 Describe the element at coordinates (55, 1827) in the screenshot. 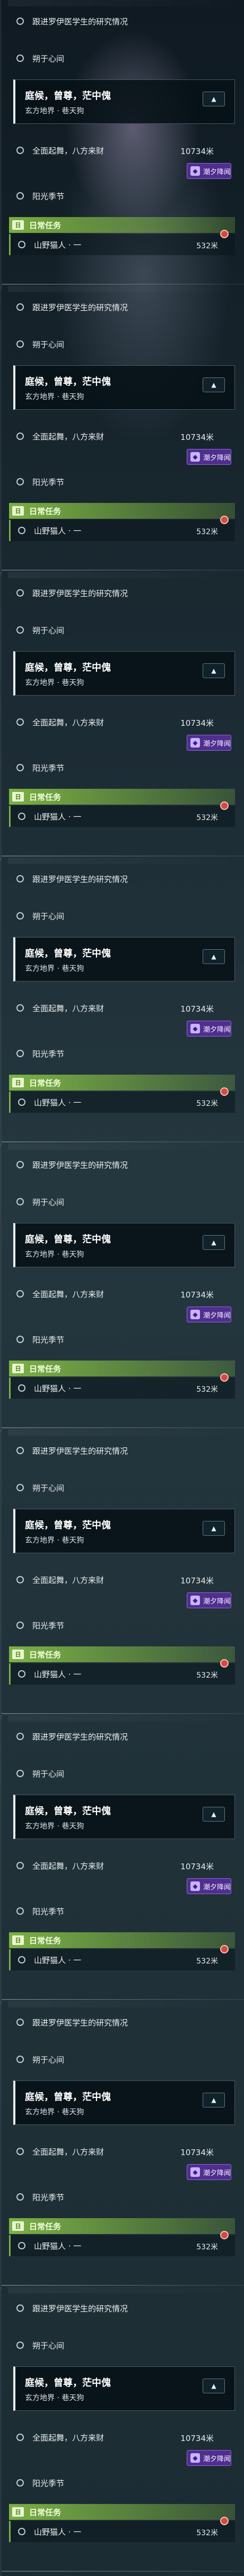

I see `tracked-quest-location: 玄方地界 · 巷天狗` at that location.